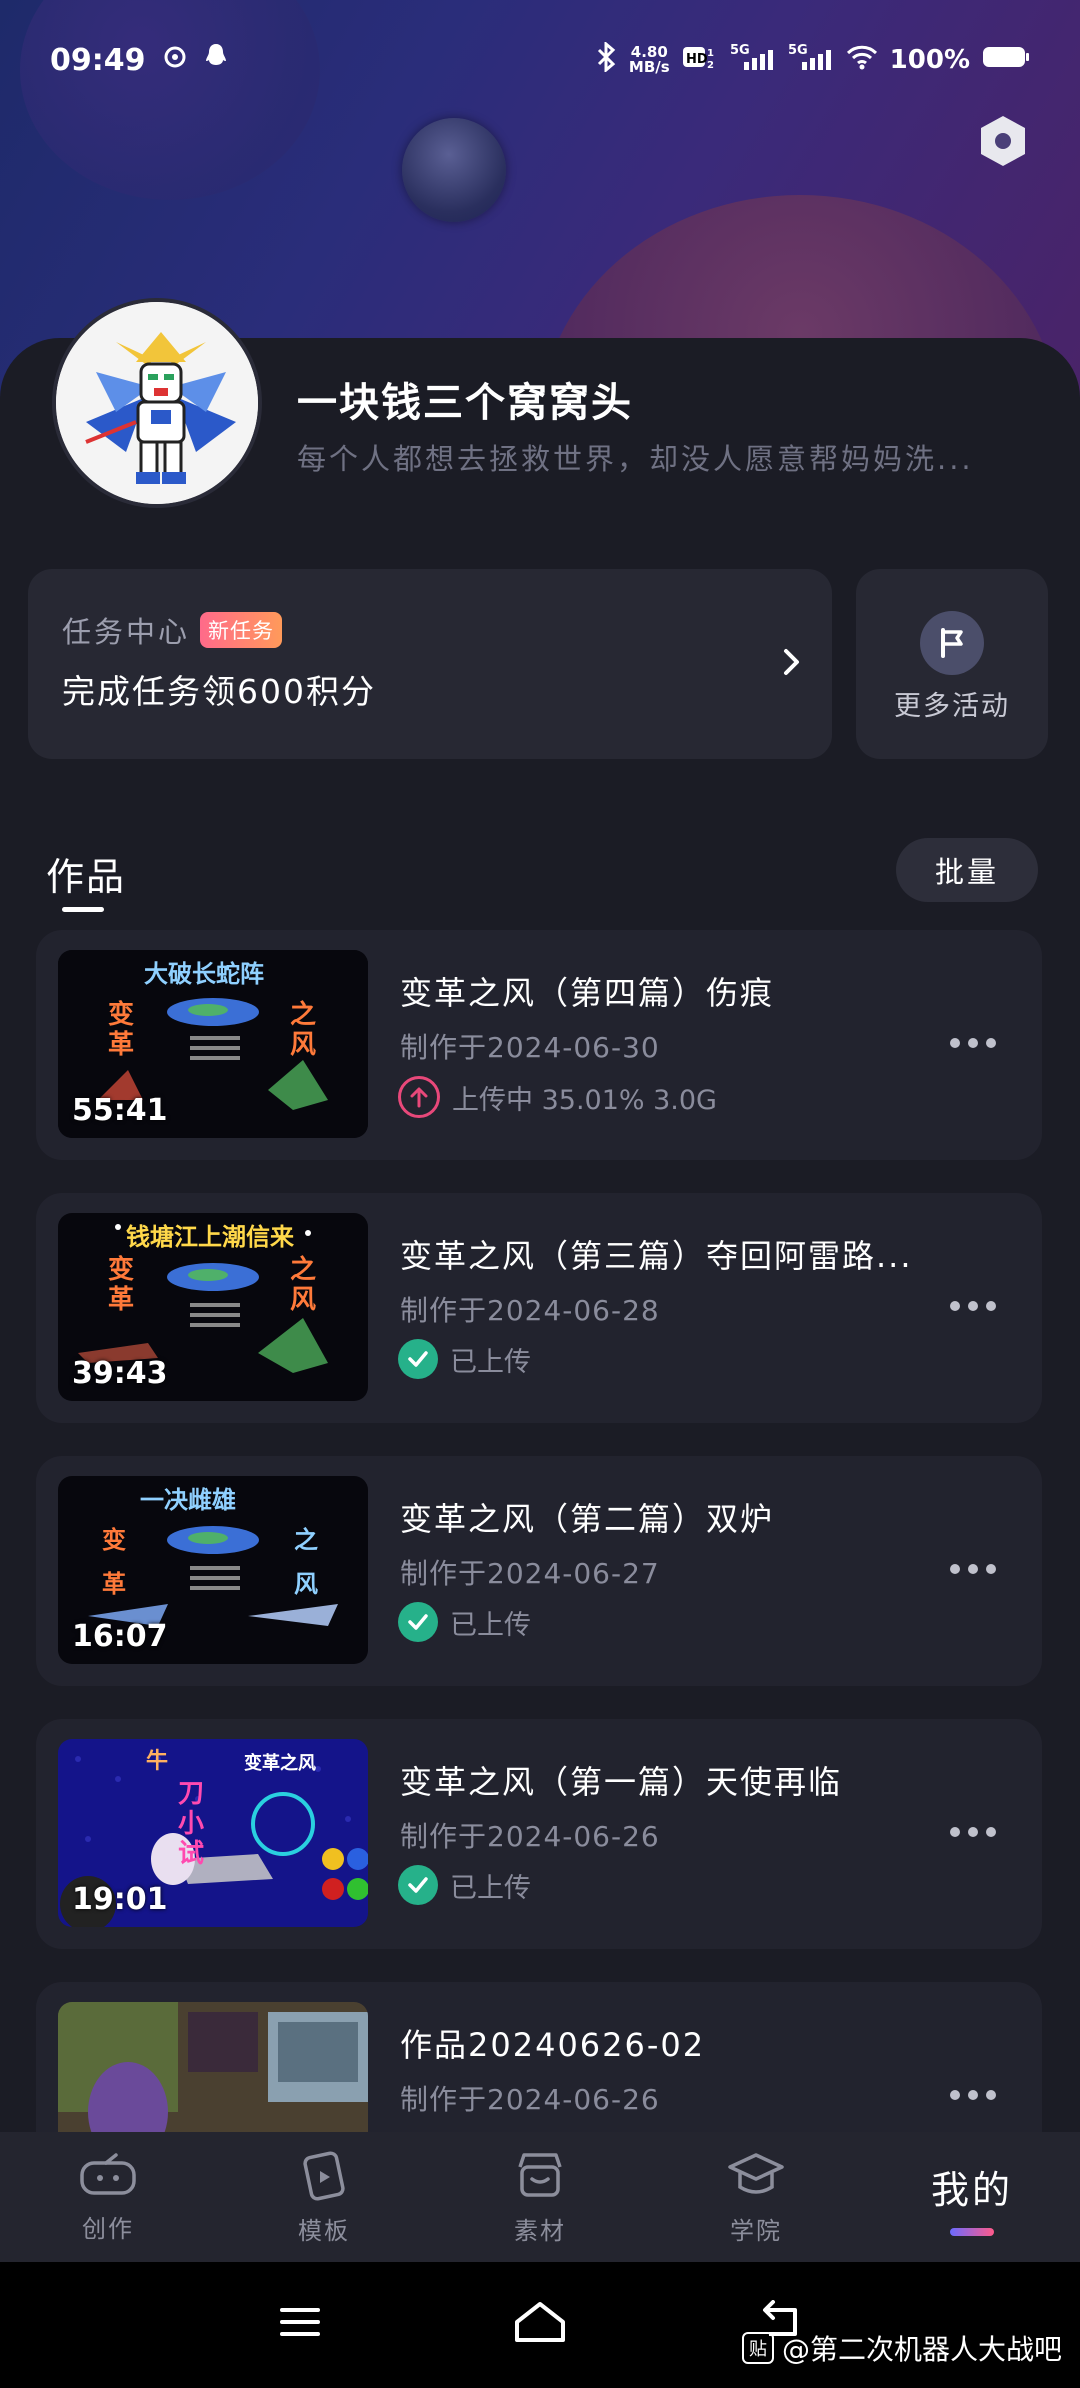 The image size is (1080, 2388). I want to click on svg-text: HD, so click(697, 59).